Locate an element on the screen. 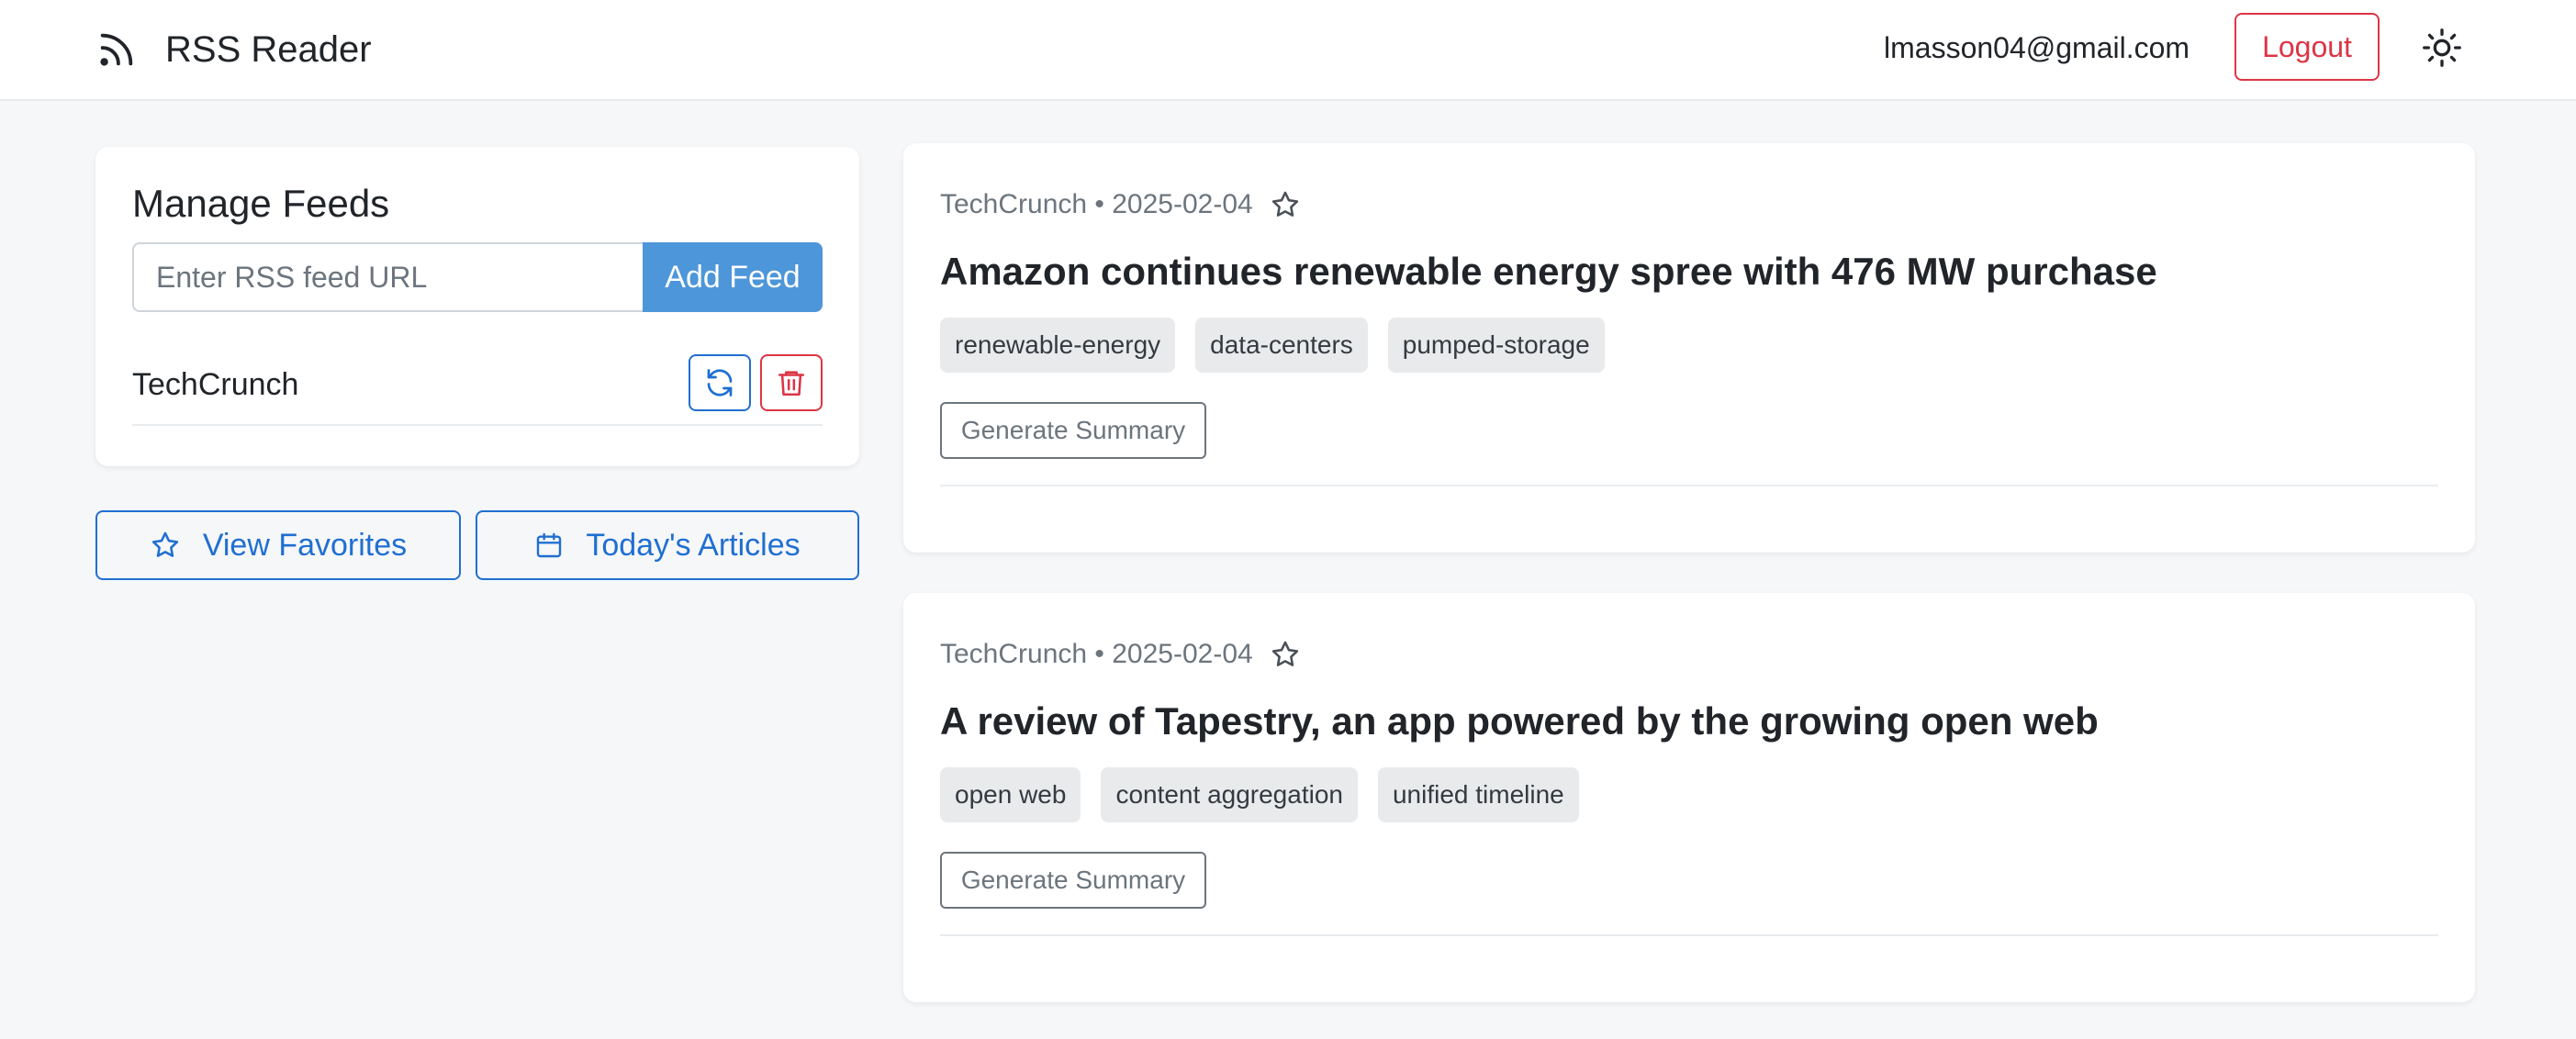 This screenshot has height=1039, width=2576. tag-badge: open web is located at coordinates (1010, 794).